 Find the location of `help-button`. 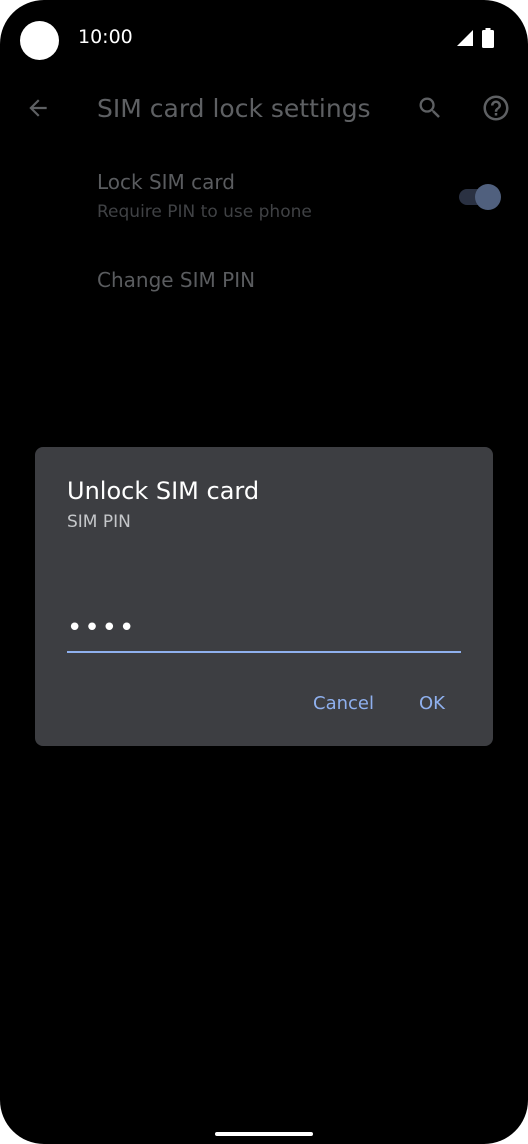

help-button is located at coordinates (496, 110).